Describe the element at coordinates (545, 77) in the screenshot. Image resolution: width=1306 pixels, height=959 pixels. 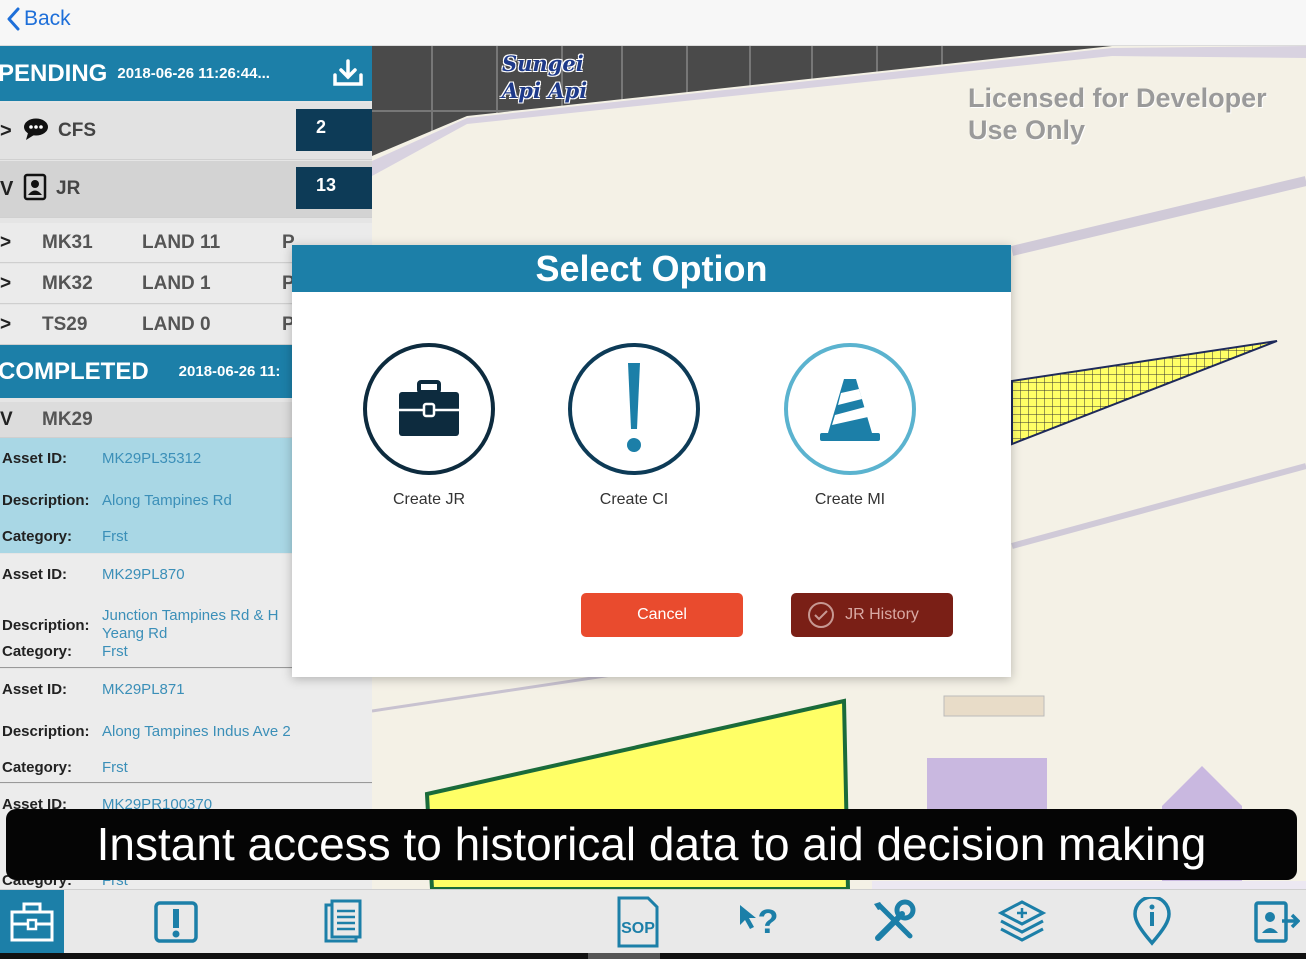
I see `map-place-label: Sungei Api Api` at that location.